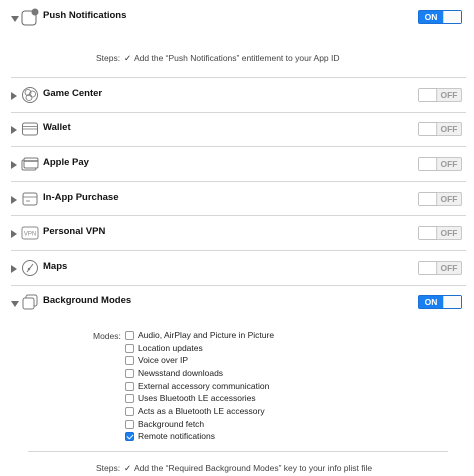 The image size is (474, 476). What do you see at coordinates (30, 268) in the screenshot?
I see `maps-icon` at bounding box center [30, 268].